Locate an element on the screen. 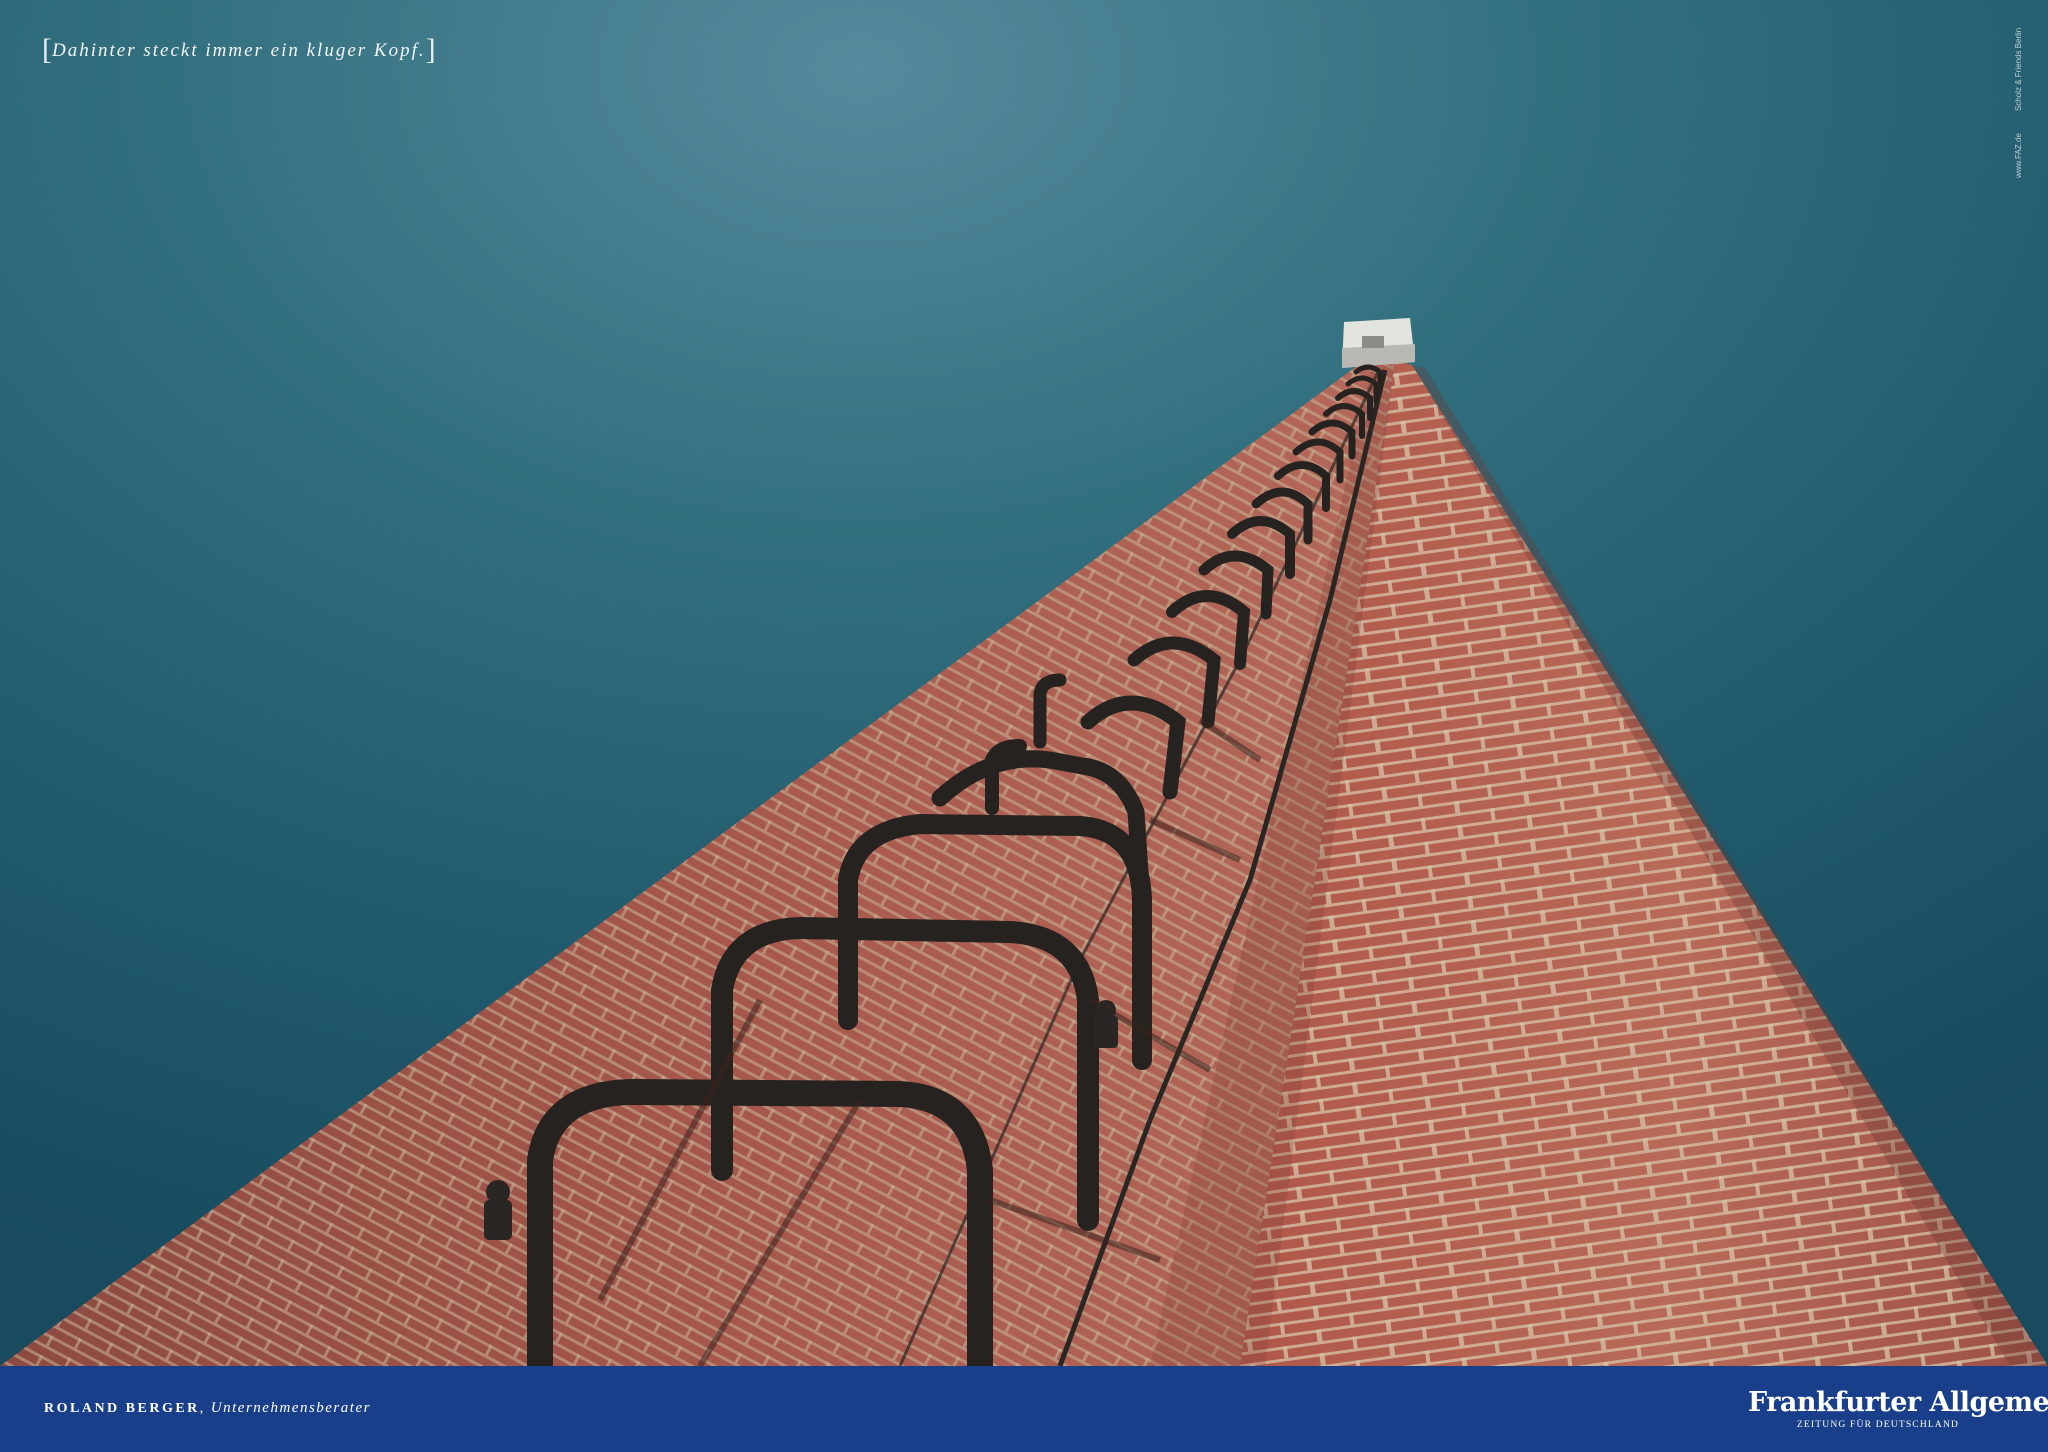  slogan: [Dahinter steckt immer ein kluger Kopf.] is located at coordinates (239, 48).